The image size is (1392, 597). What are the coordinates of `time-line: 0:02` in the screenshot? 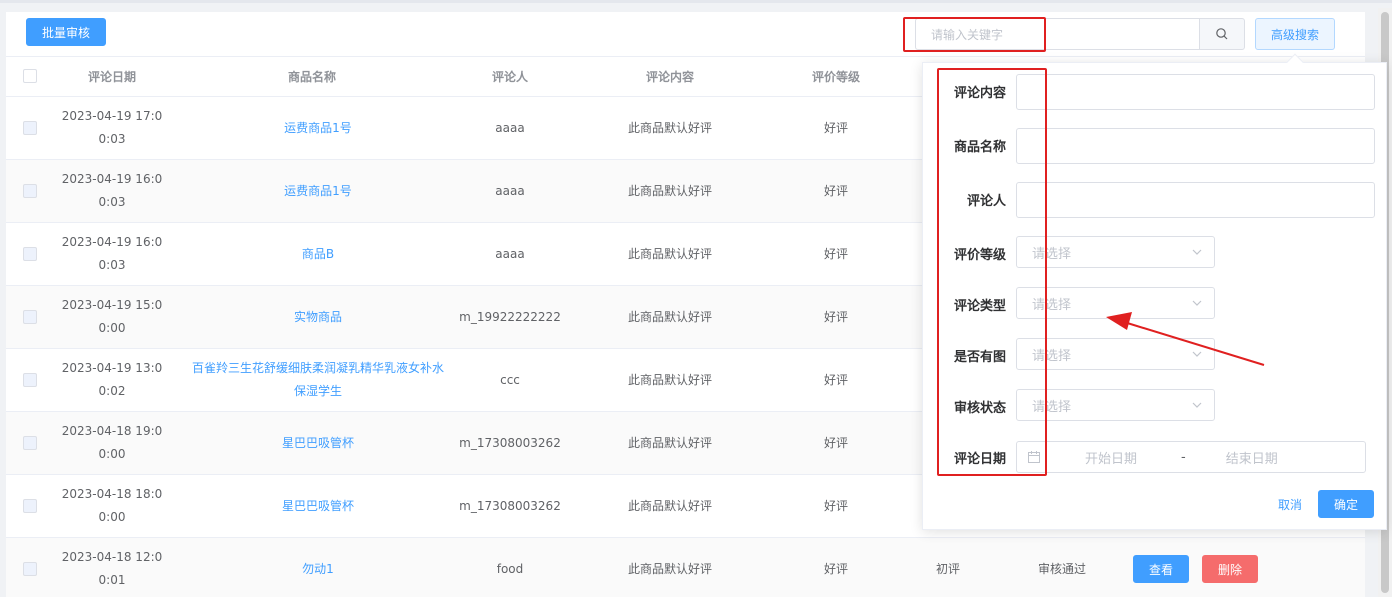 It's located at (112, 391).